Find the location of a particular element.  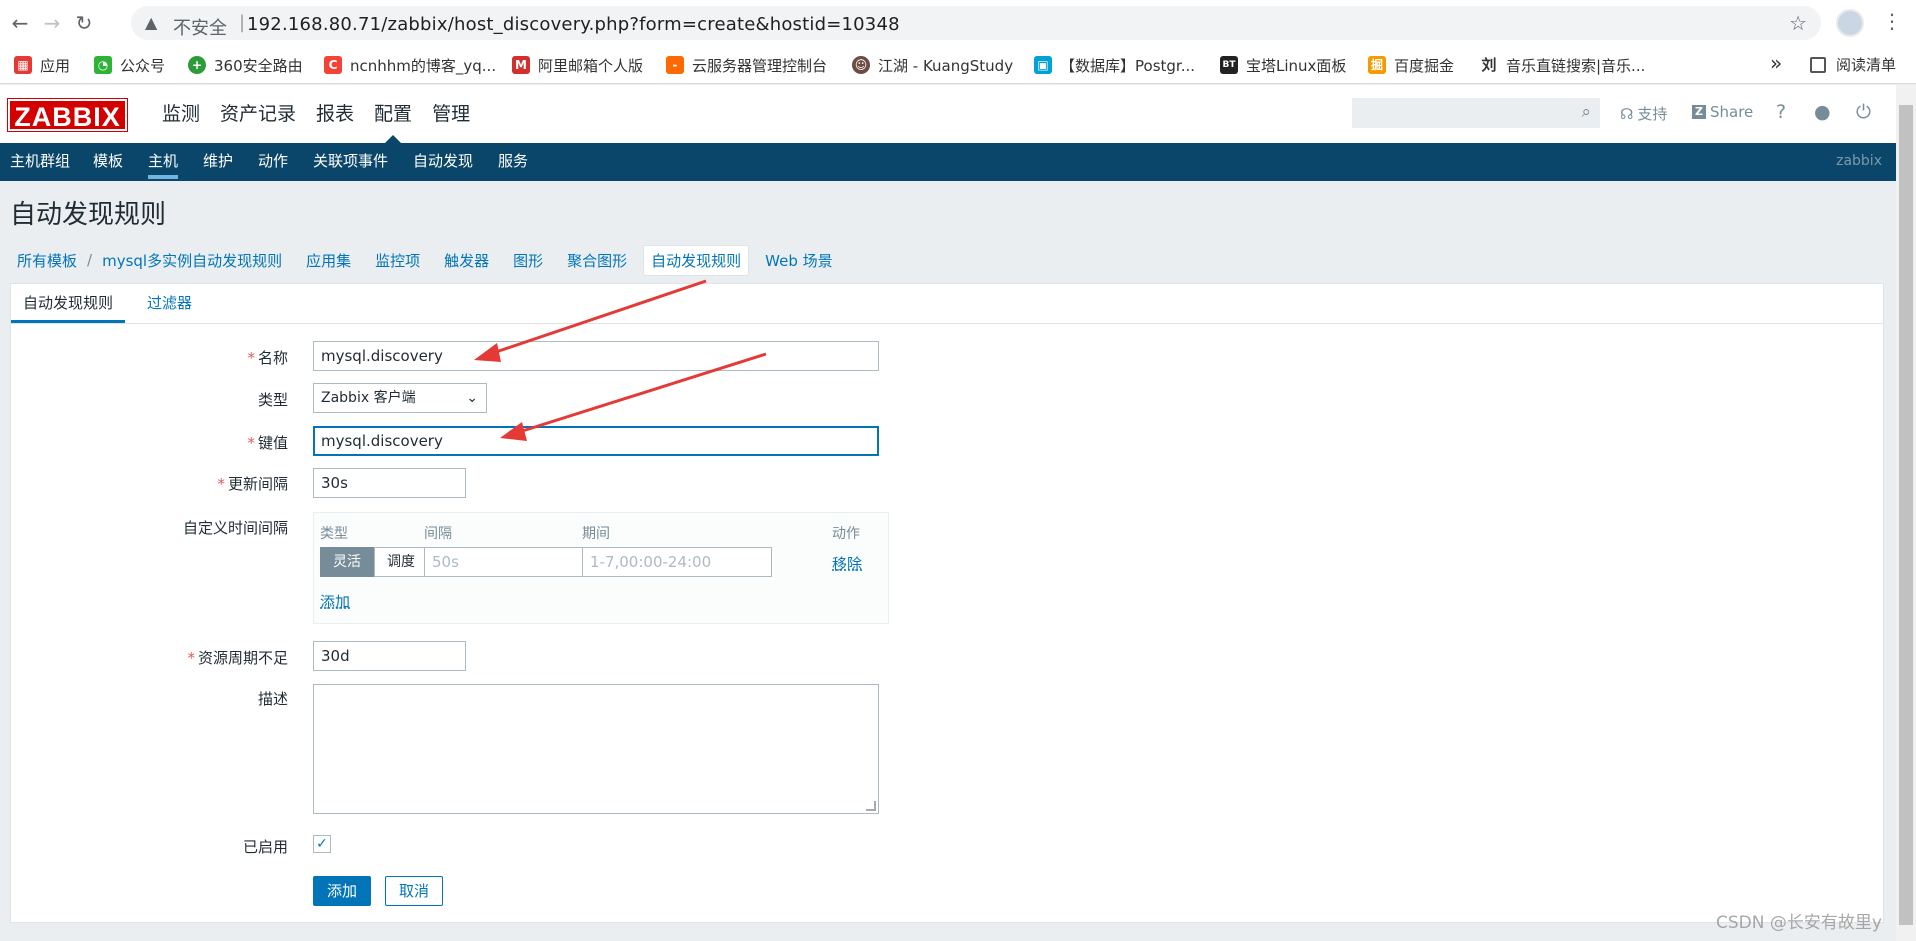

tab-web-scenarios: Web 场景 is located at coordinates (798, 260).